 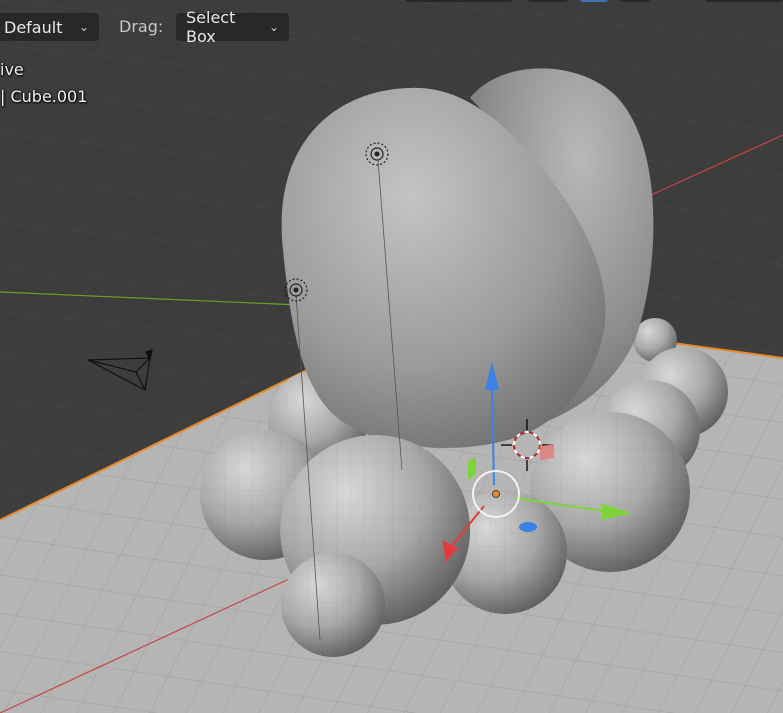 I want to click on viewport-collection-text: | Cube.001, so click(x=44, y=96).